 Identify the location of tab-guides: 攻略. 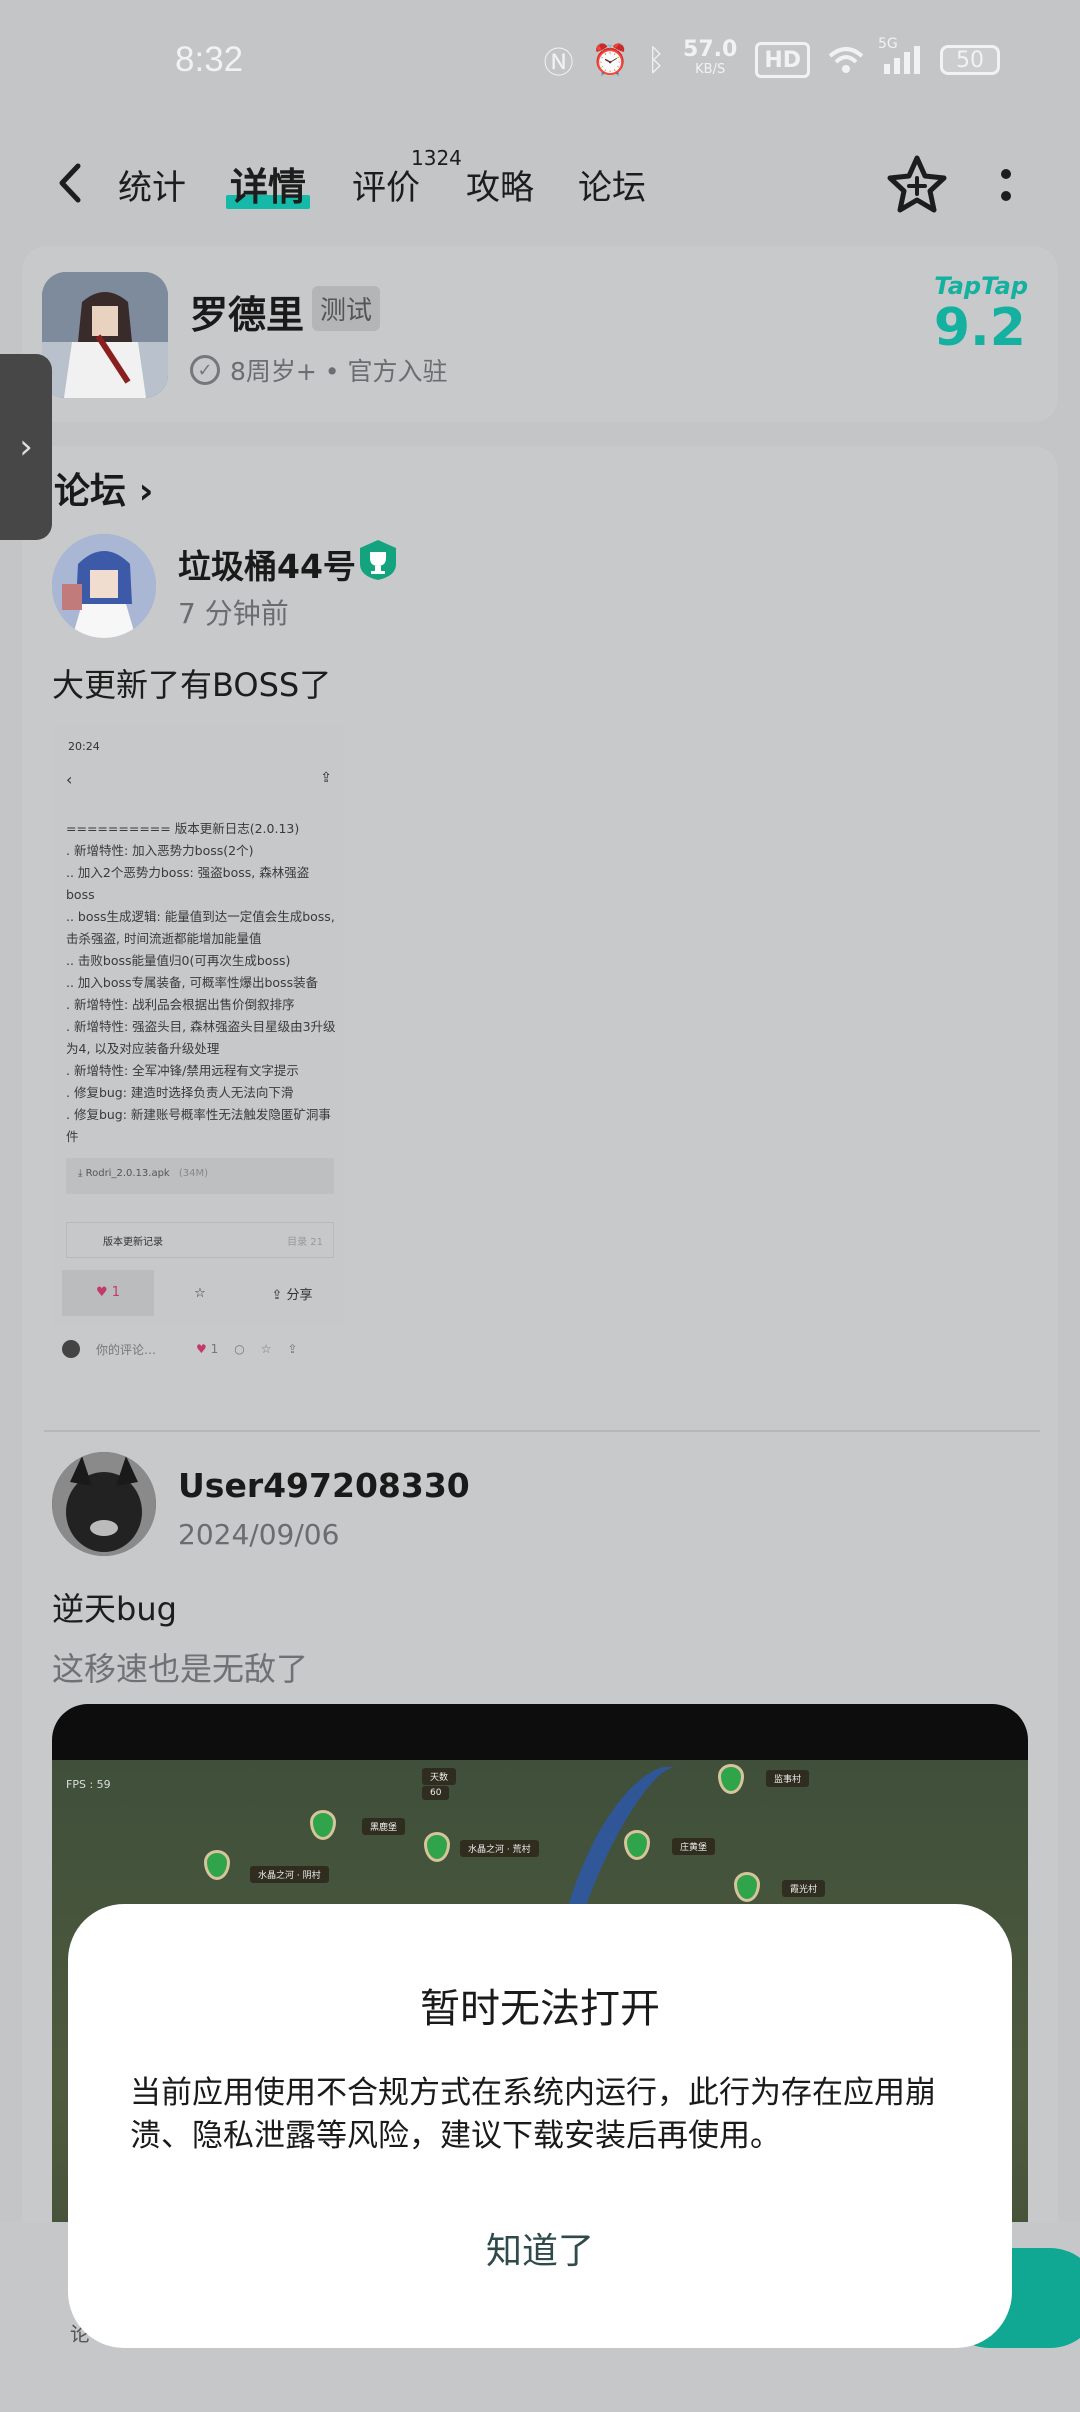
(500, 184).